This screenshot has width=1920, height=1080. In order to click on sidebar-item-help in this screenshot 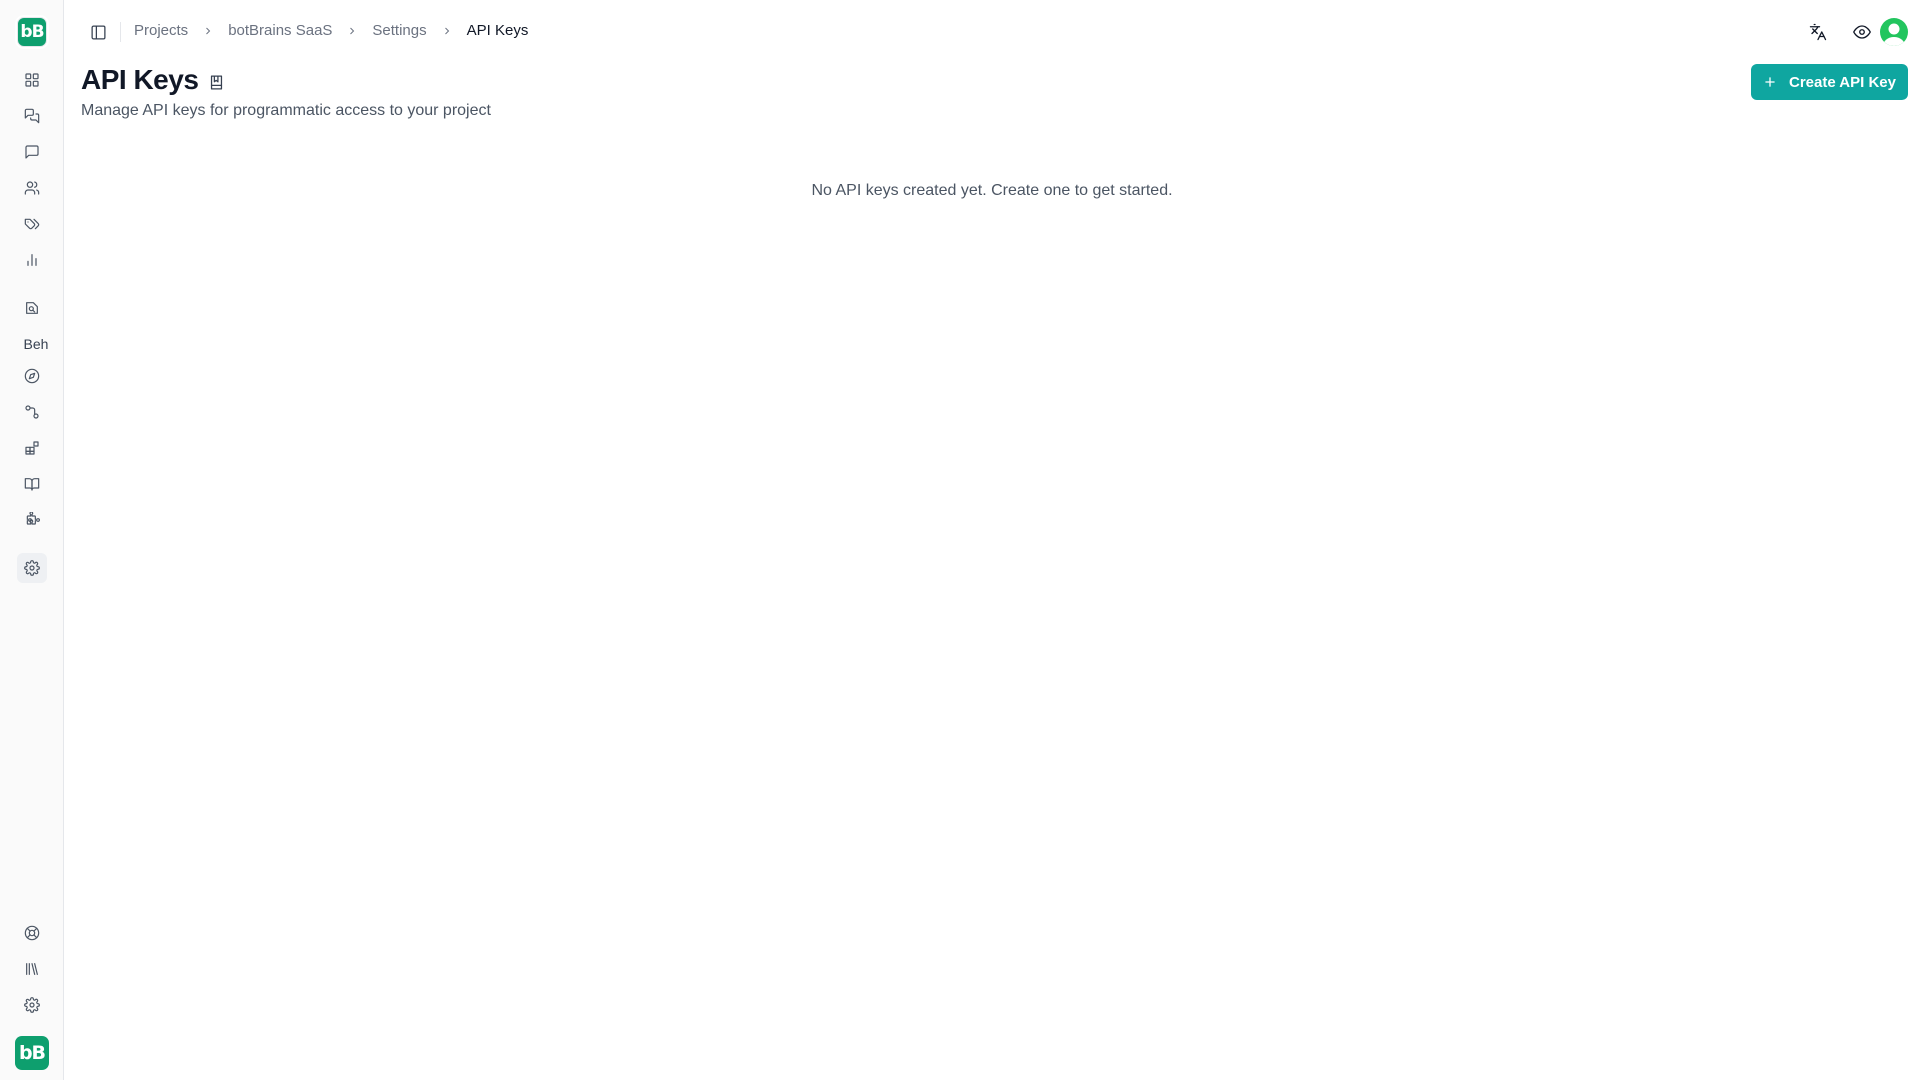, I will do `click(32, 933)`.